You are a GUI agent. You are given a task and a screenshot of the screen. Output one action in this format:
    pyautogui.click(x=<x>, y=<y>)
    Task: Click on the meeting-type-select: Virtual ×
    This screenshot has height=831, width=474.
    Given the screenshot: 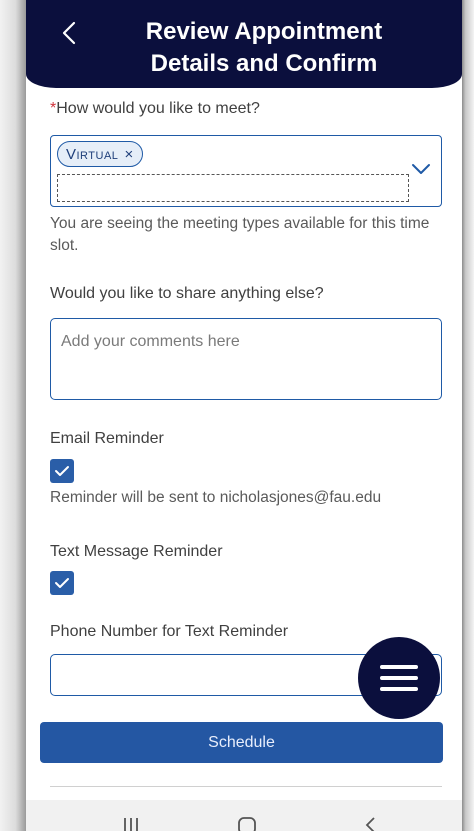 What is the action you would take?
    pyautogui.click(x=246, y=171)
    